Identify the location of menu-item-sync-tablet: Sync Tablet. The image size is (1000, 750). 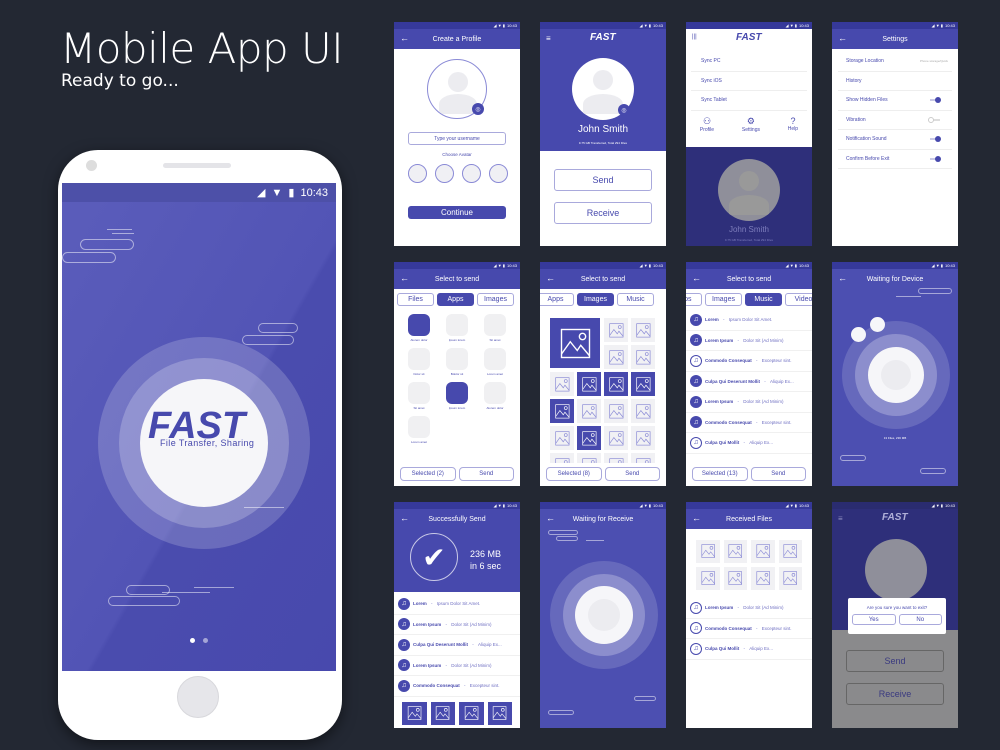
(749, 101).